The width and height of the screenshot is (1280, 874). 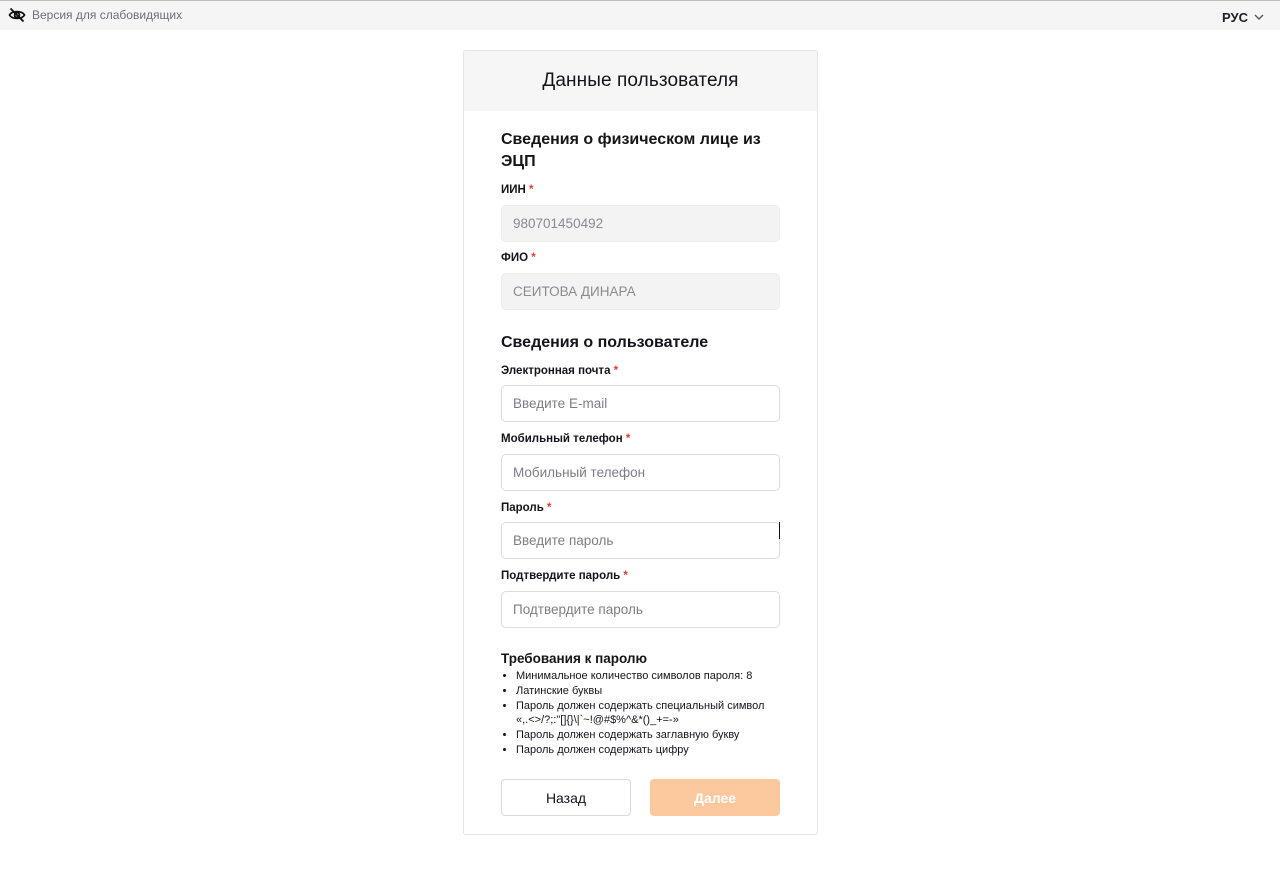 I want to click on requirement-item: Латинские буквы, so click(x=653, y=691).